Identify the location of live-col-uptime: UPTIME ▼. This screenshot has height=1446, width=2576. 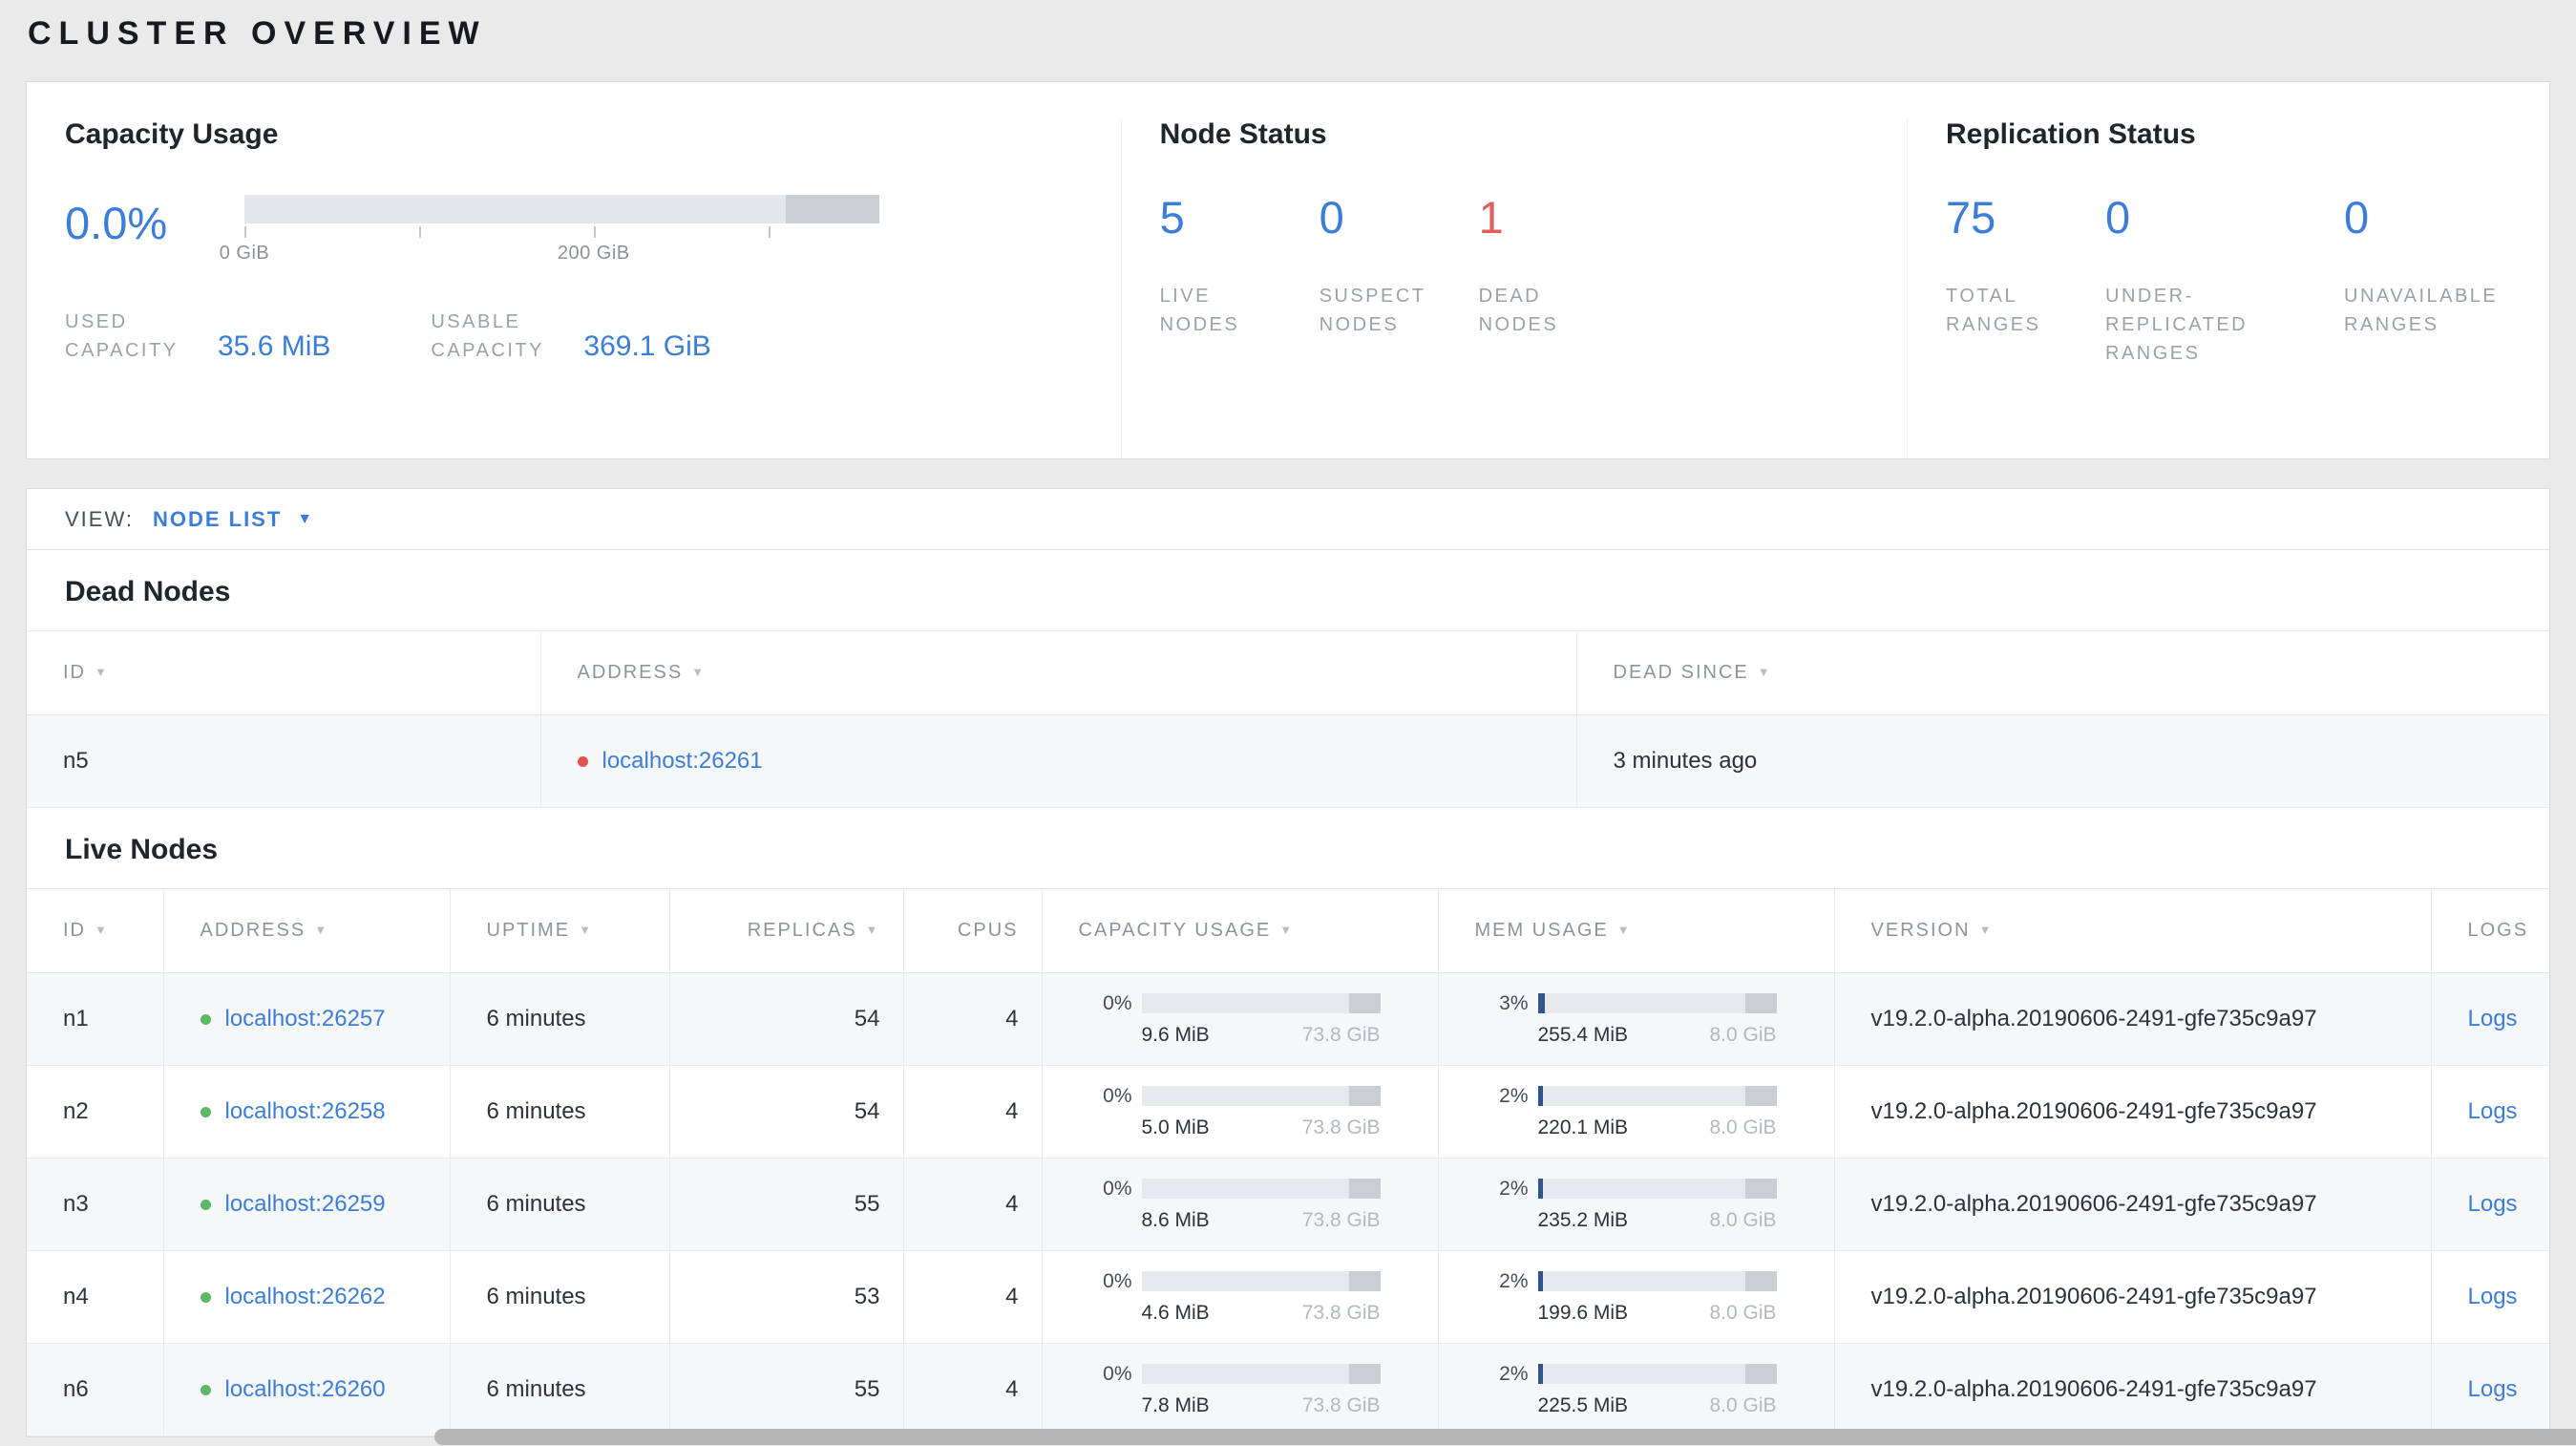
(560, 930).